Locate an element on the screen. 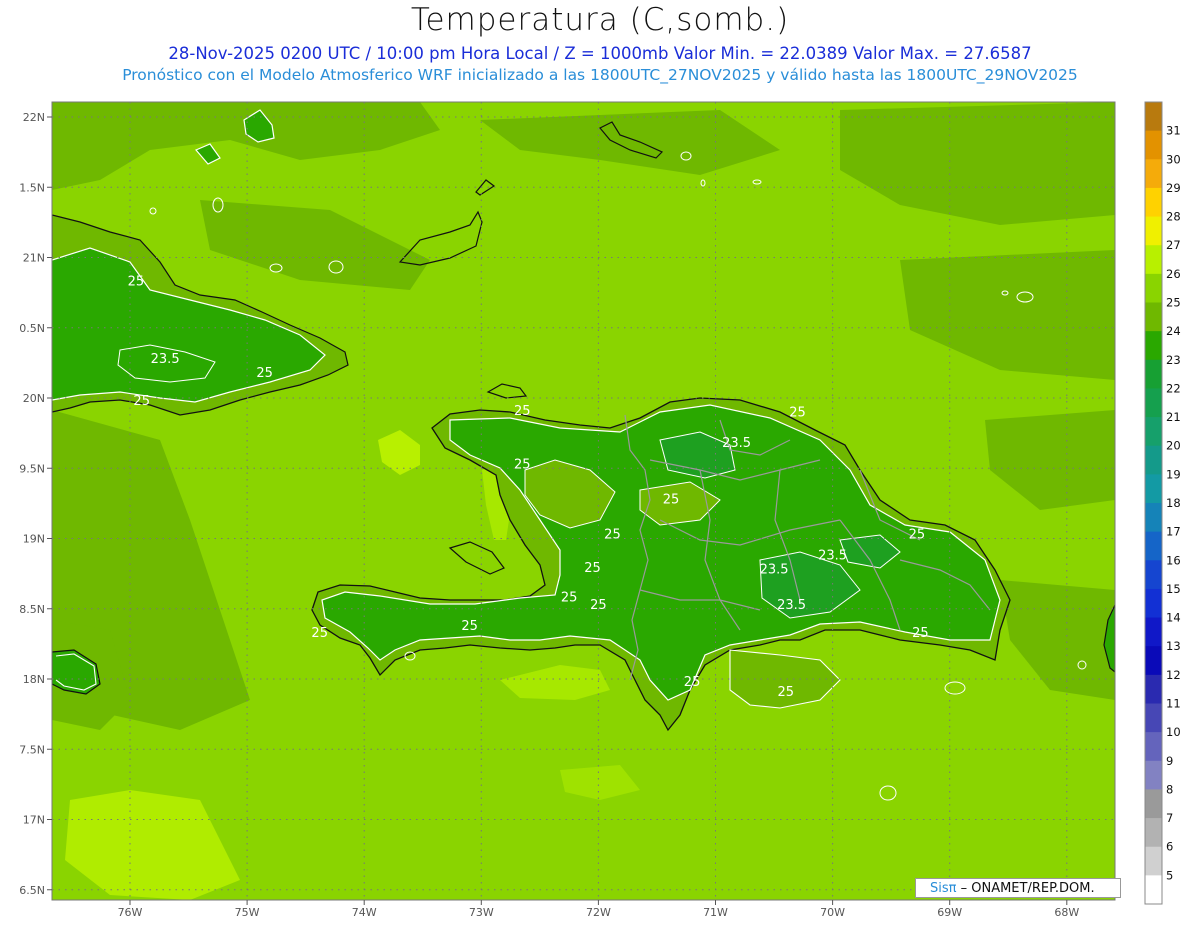 Image resolution: width=1200 pixels, height=927 pixels. legend-value: 9 is located at coordinates (1169, 761).